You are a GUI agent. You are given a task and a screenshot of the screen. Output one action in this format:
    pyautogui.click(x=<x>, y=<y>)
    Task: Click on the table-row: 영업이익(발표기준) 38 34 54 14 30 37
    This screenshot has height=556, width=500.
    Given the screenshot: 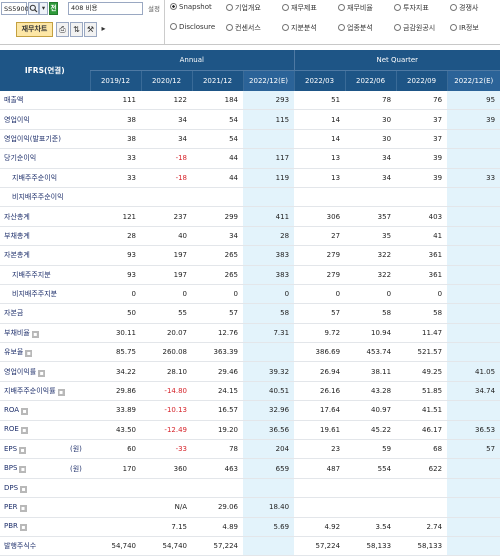 What is the action you would take?
    pyautogui.click(x=250, y=139)
    